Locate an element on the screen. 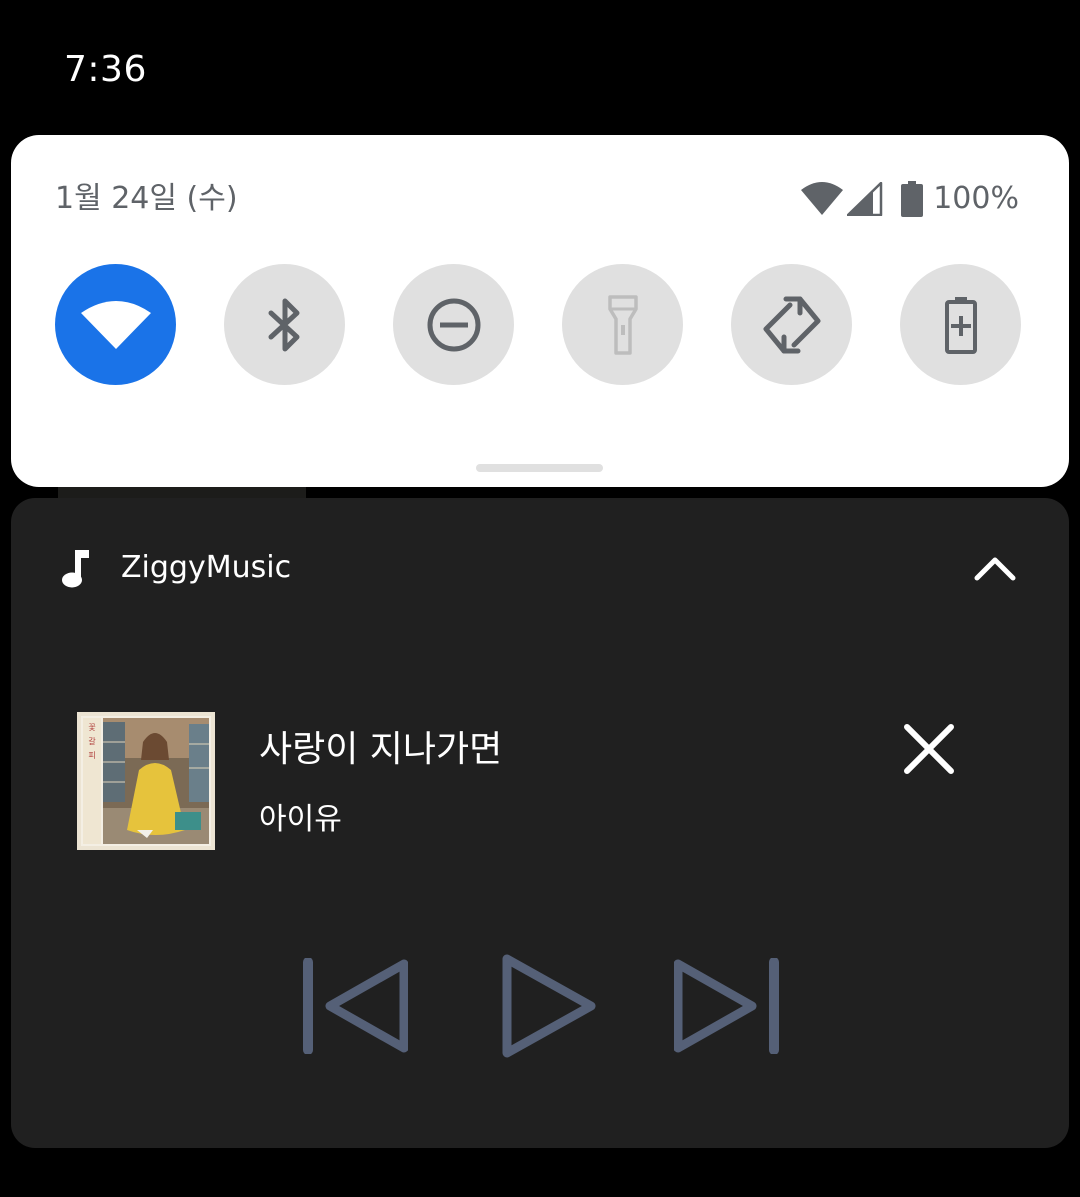 The height and width of the screenshot is (1197, 1080). close-icon is located at coordinates (929, 749).